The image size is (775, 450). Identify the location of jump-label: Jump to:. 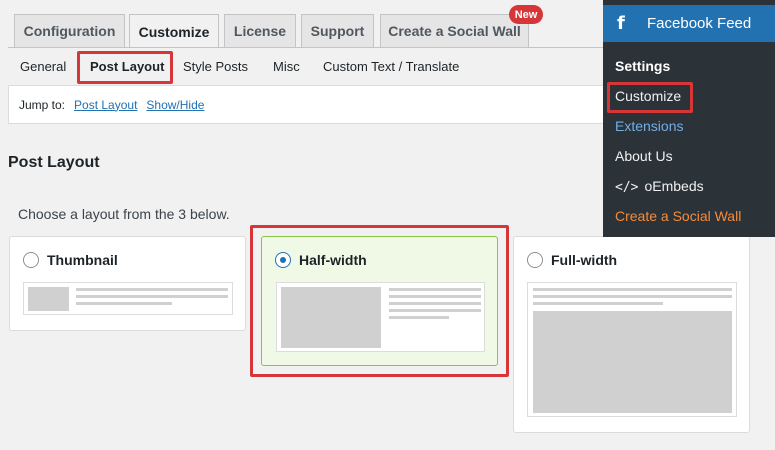
(42, 104).